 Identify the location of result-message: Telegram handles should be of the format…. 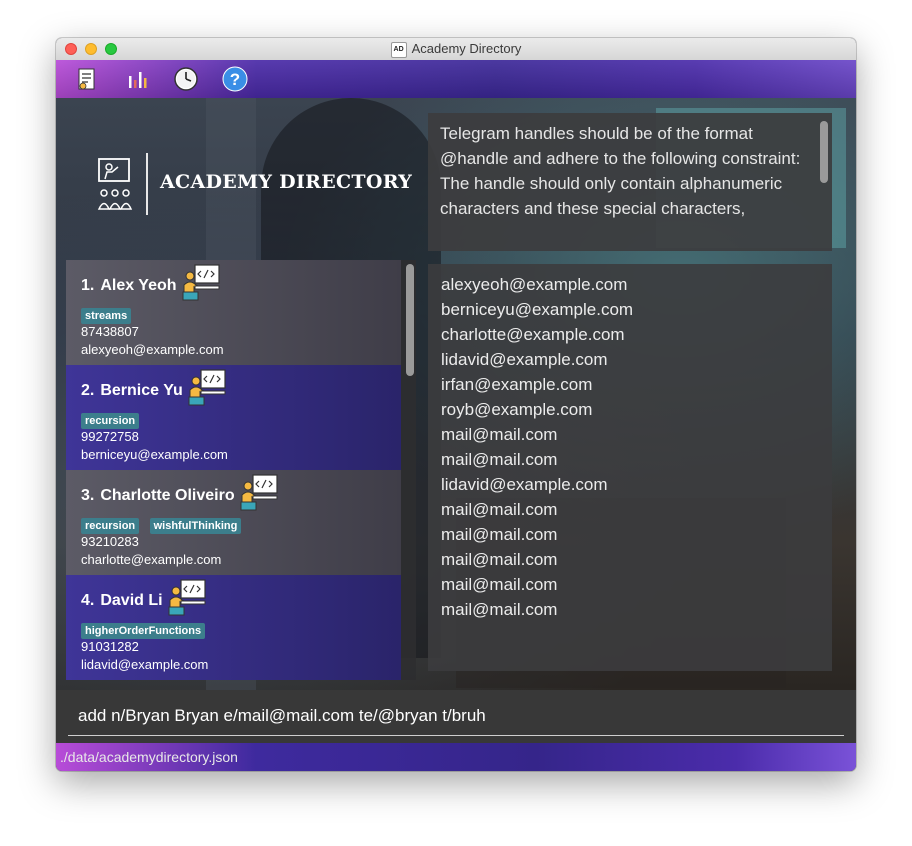
(627, 171).